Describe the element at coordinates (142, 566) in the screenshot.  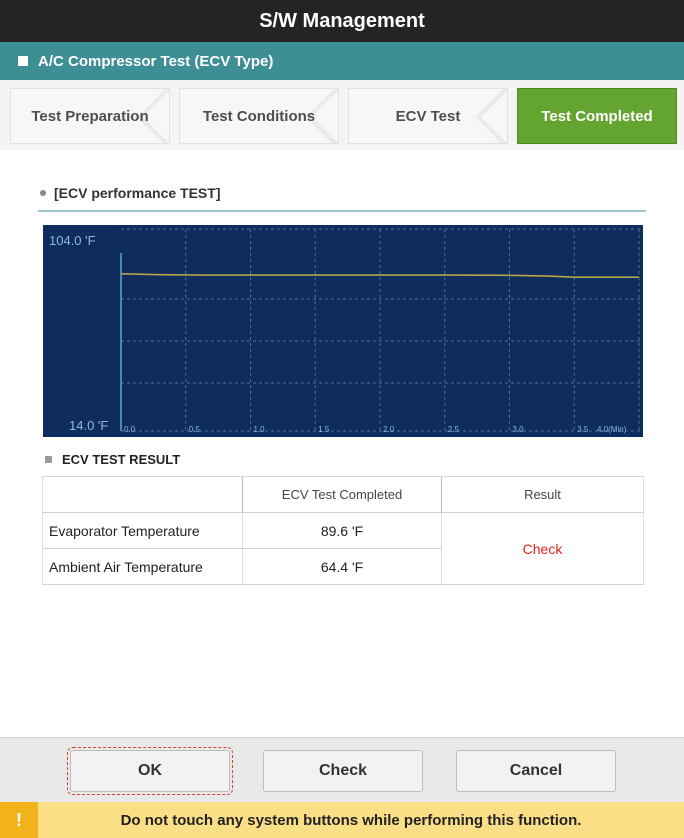
I see `row-label-ambient: Ambient Air Temperature` at that location.